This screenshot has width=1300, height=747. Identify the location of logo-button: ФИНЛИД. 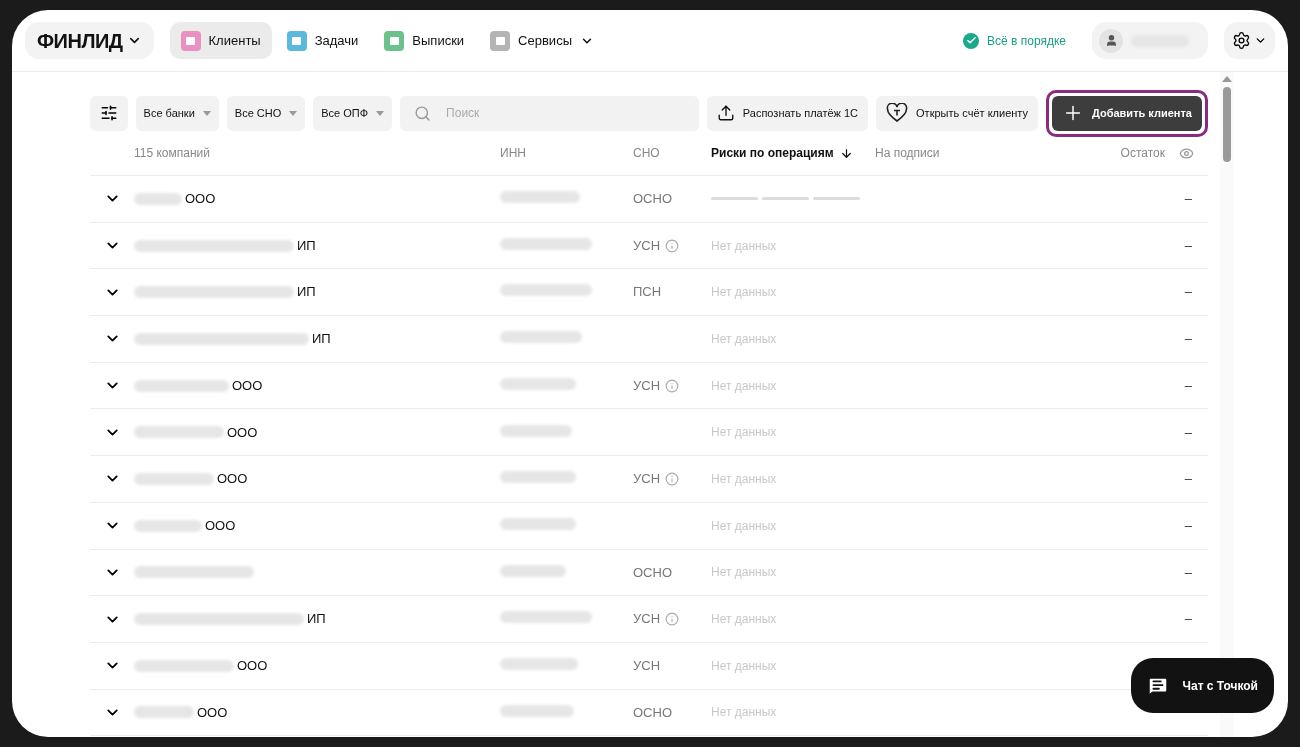
(89, 40).